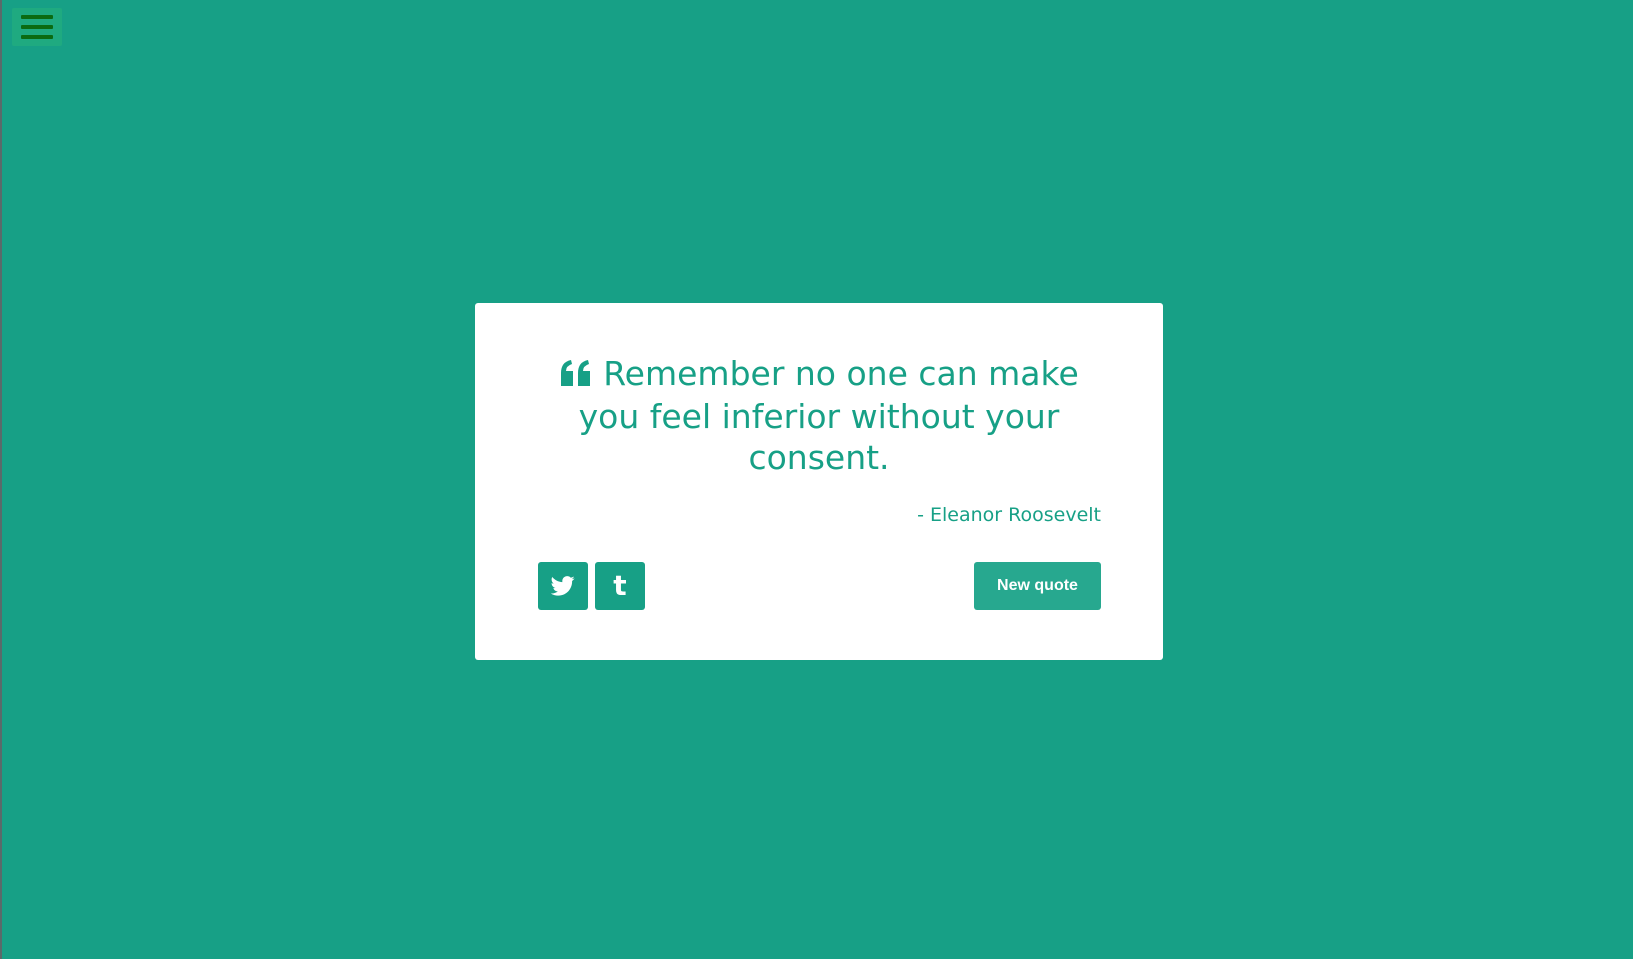  I want to click on hamburger-menu-button, so click(37, 27).